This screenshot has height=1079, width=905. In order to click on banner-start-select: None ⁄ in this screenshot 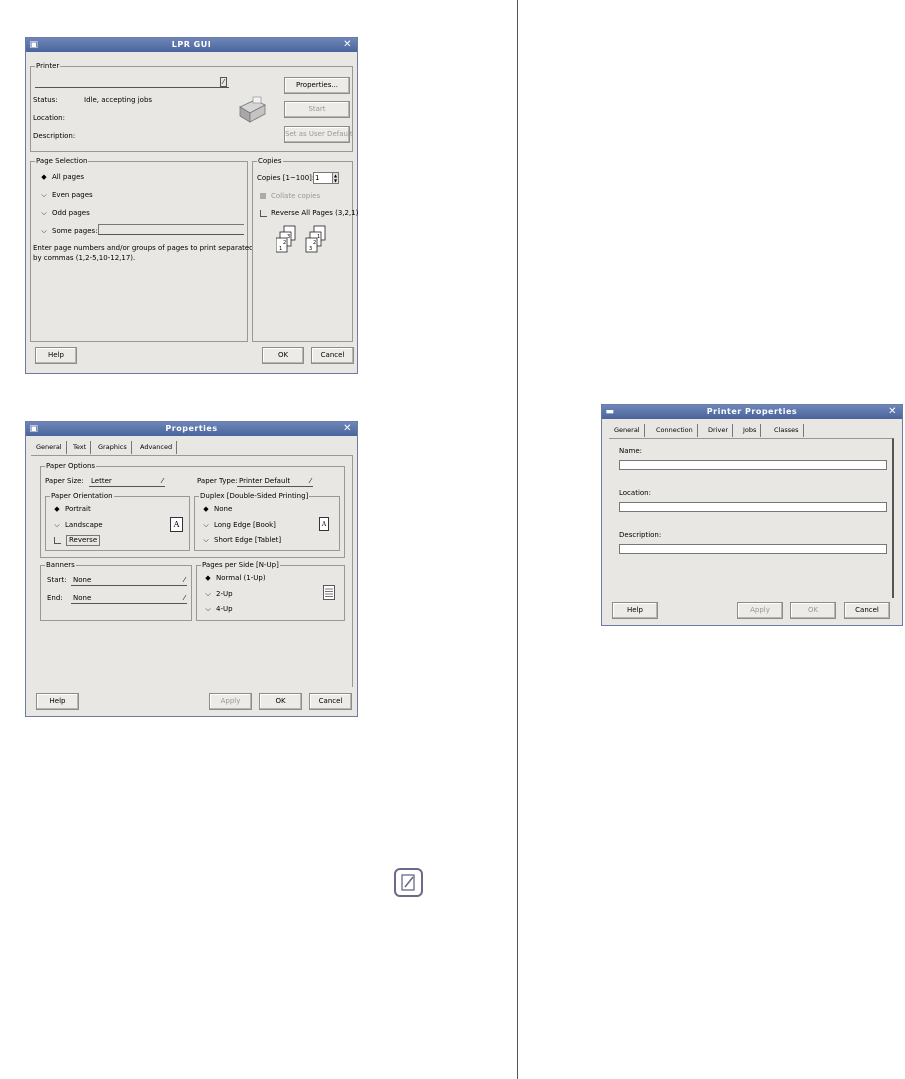, I will do `click(129, 581)`.